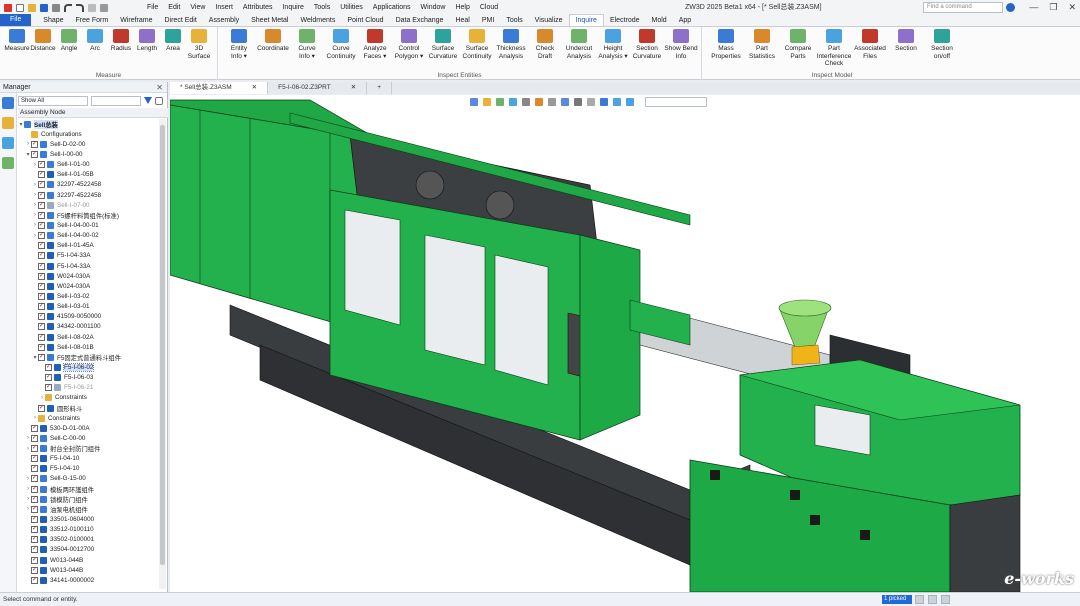  Describe the element at coordinates (180, 20) in the screenshot. I see `ribbon-tab-direct-edit: Direct Edit` at that location.